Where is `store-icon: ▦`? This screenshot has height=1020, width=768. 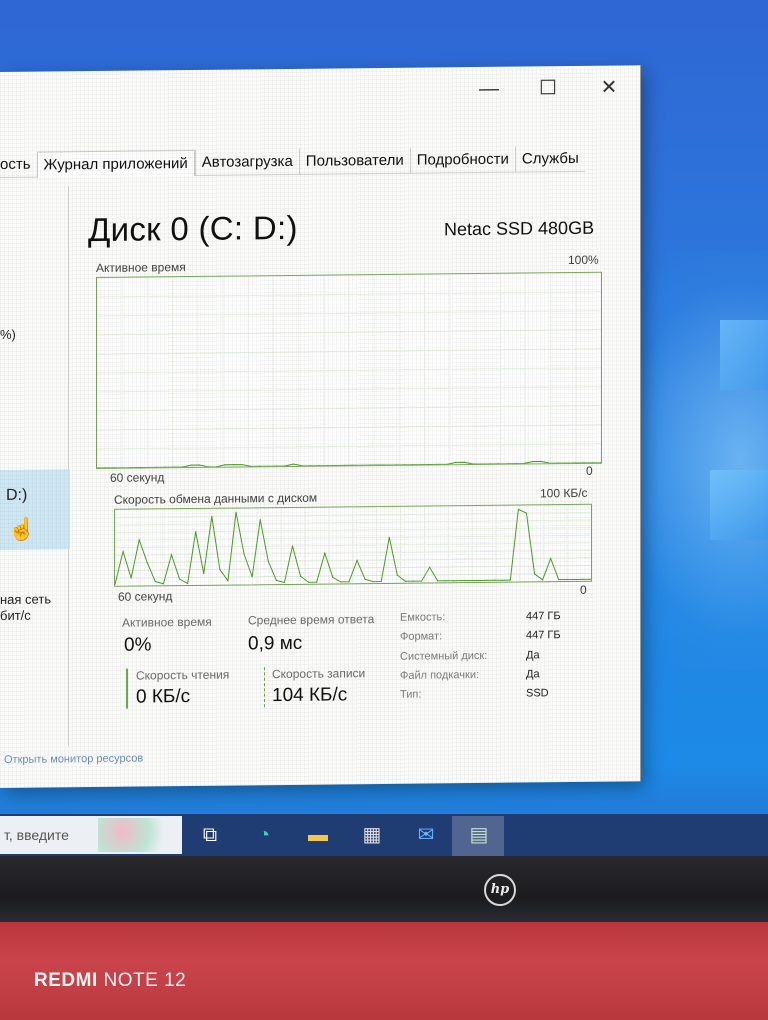
store-icon: ▦ is located at coordinates (372, 835).